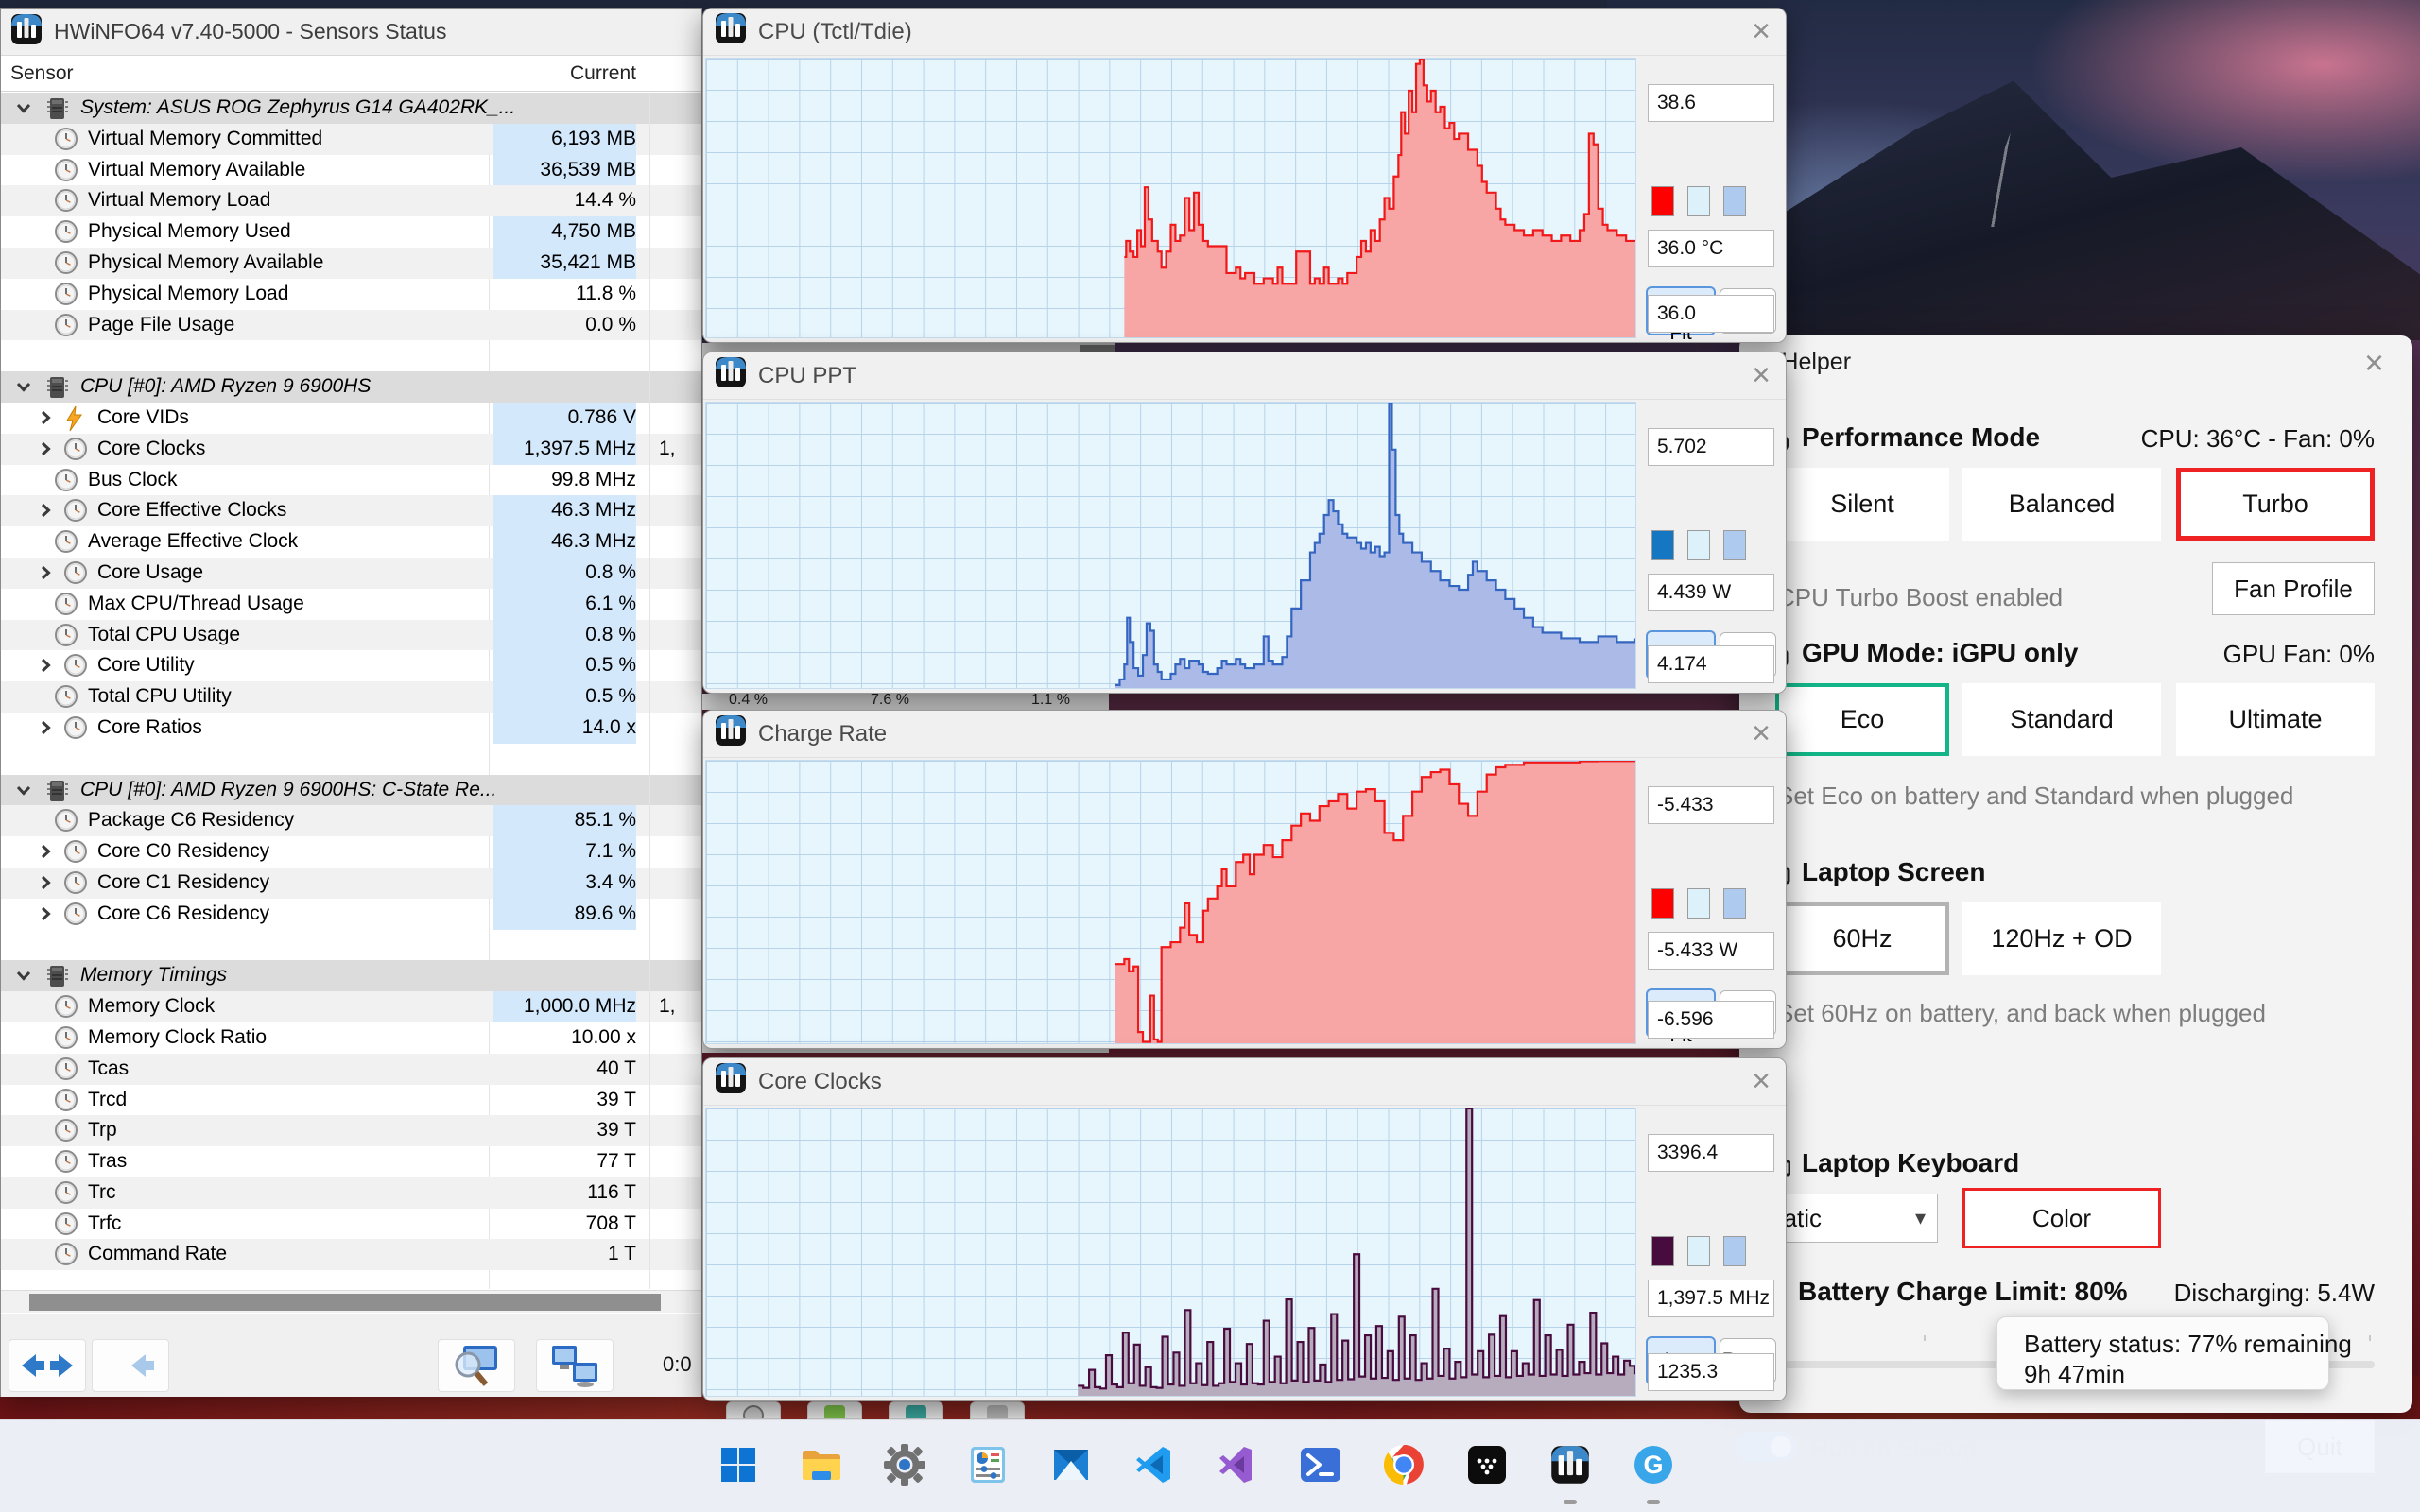 Image resolution: width=2420 pixels, height=1512 pixels. I want to click on sensor-row: Core C1 Residency 3.4 %, so click(351, 883).